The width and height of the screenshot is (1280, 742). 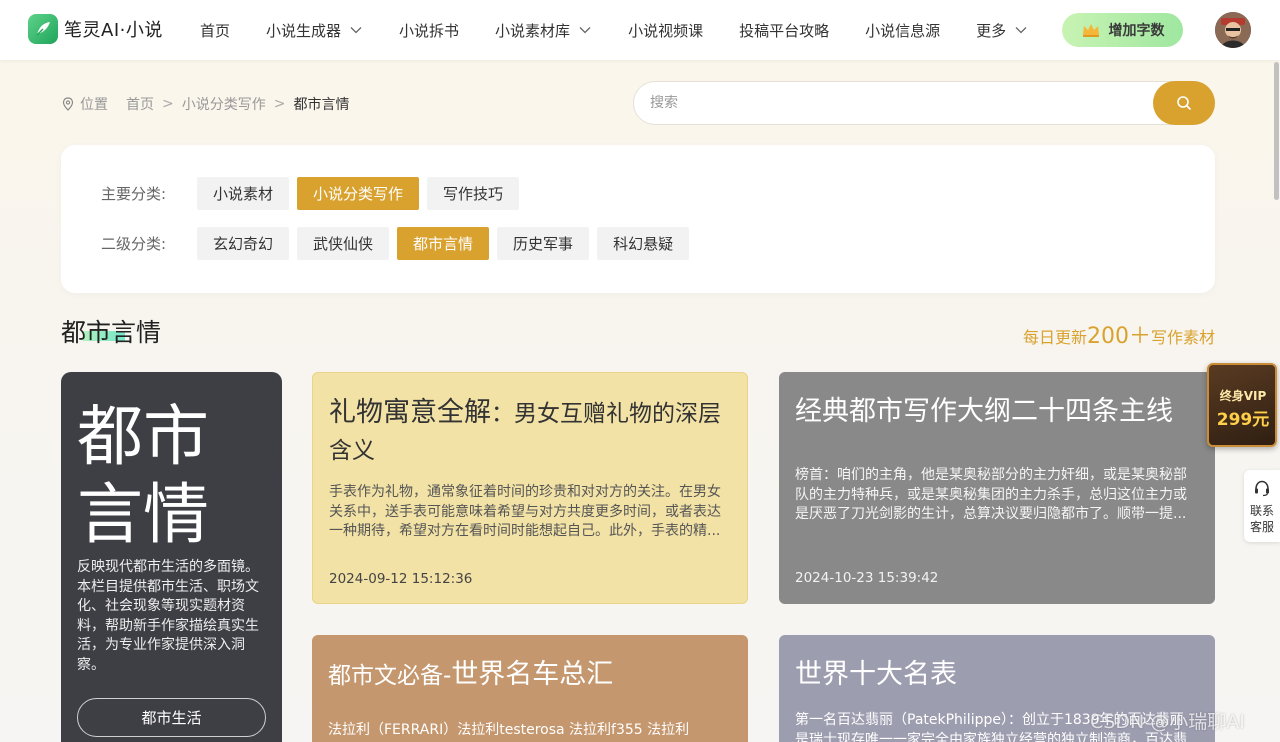 I want to click on article-date: 2024-09-12 15:12:36, so click(x=401, y=579).